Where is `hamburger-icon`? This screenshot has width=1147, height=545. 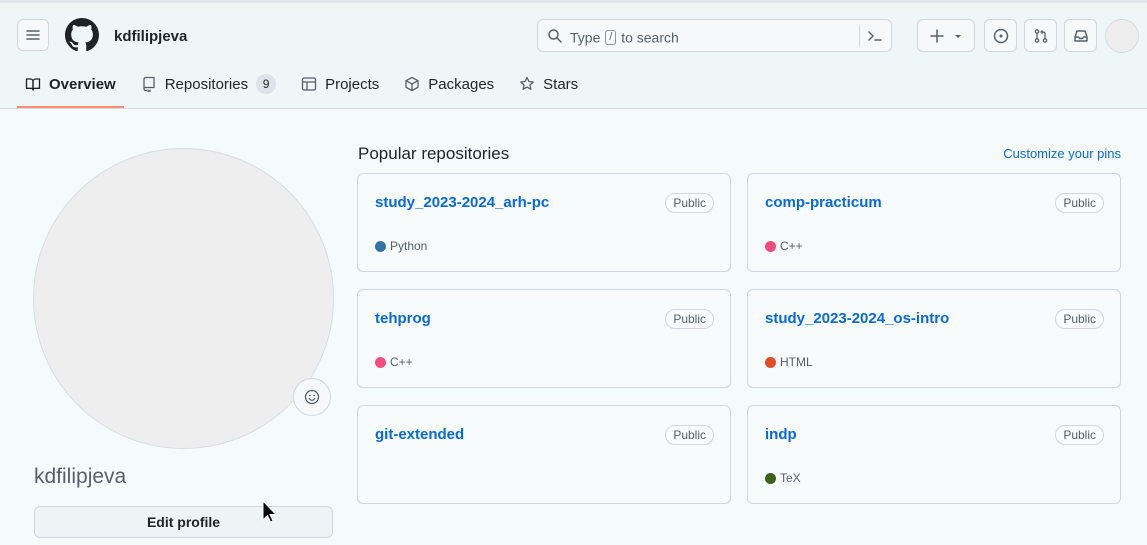 hamburger-icon is located at coordinates (33, 35).